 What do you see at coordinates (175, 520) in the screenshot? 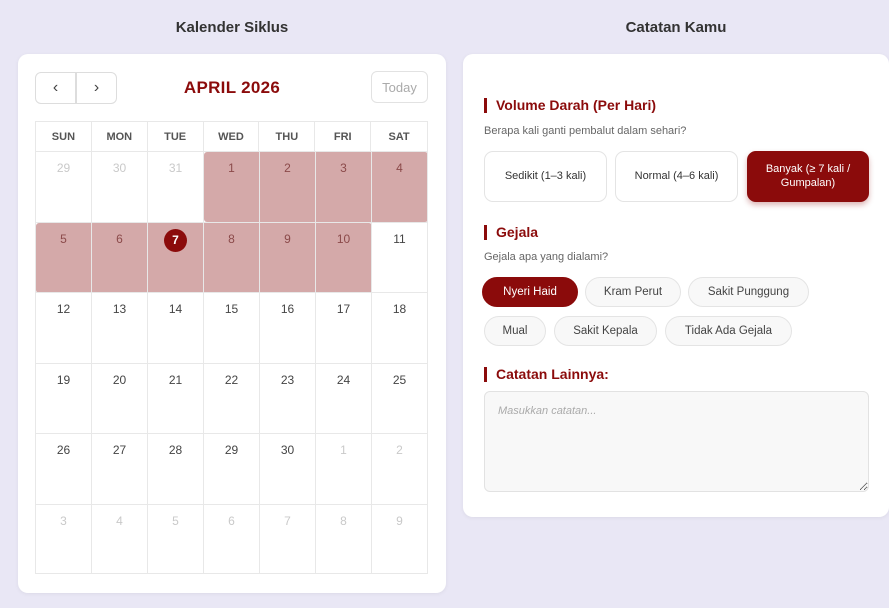
I see `day-number: 5` at bounding box center [175, 520].